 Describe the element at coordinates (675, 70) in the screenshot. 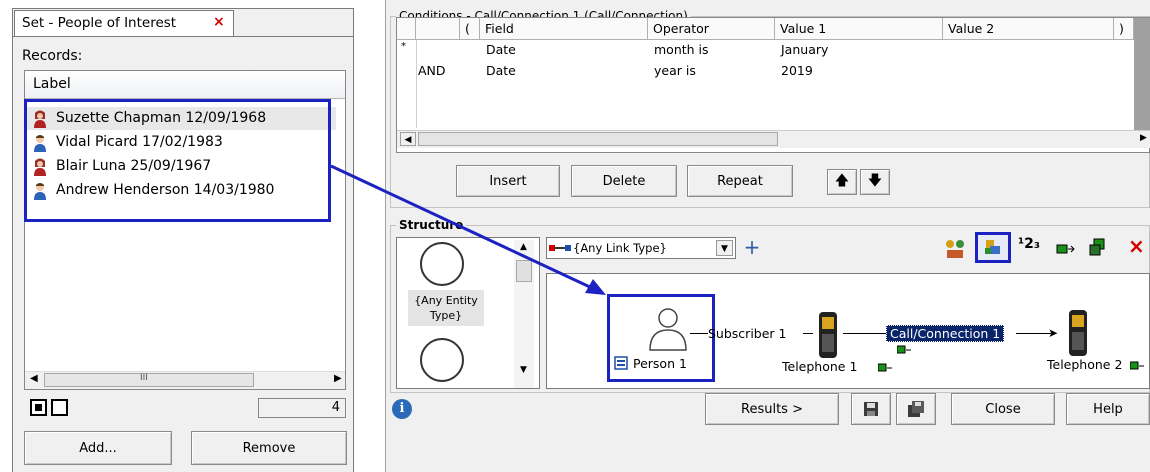

I see `condition-operator: year is` at that location.